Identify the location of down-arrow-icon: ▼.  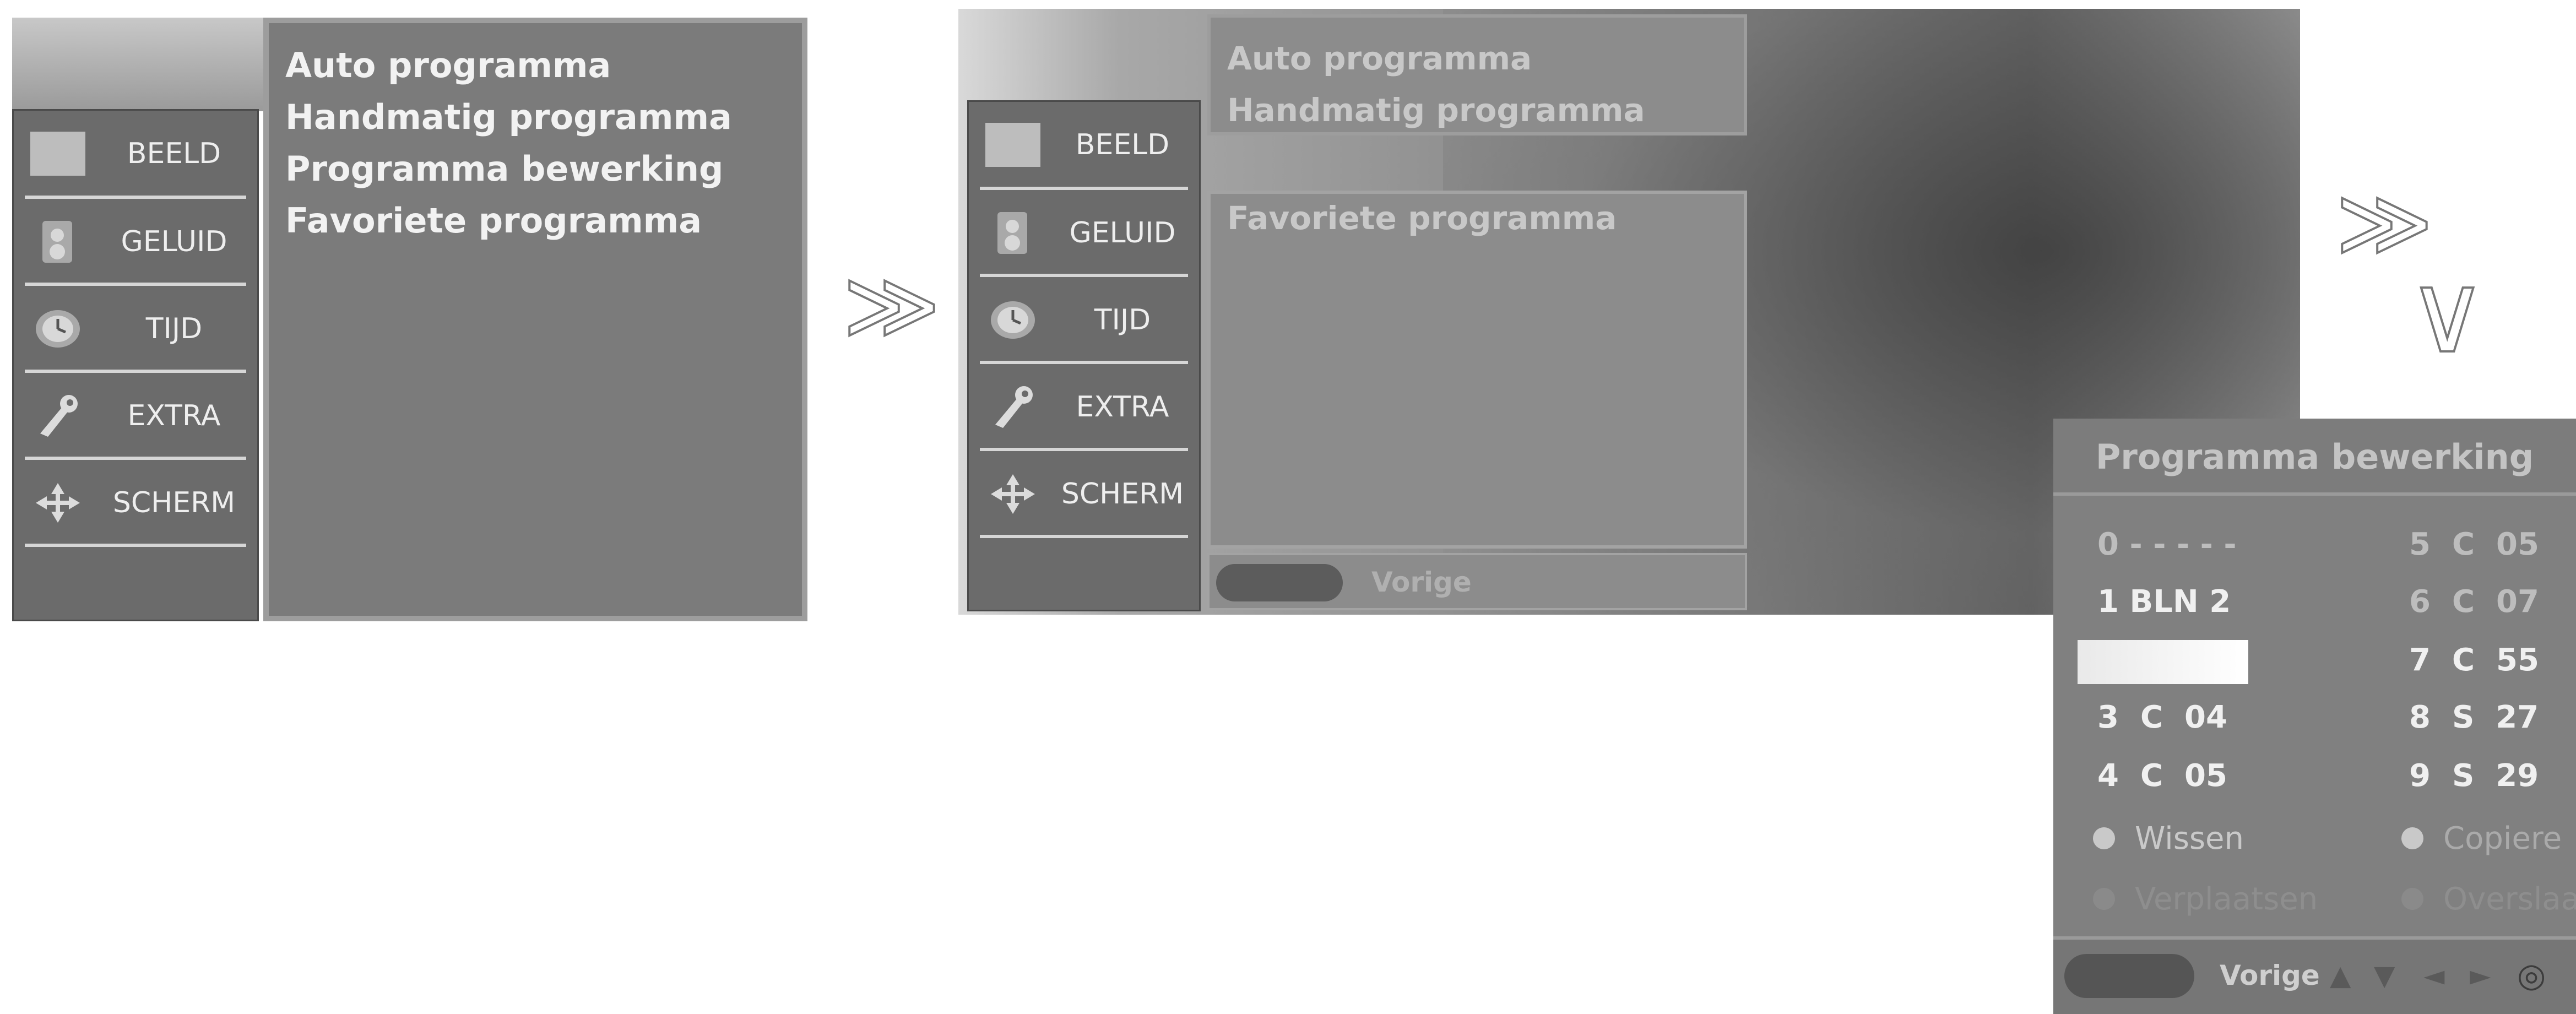
(2384, 975).